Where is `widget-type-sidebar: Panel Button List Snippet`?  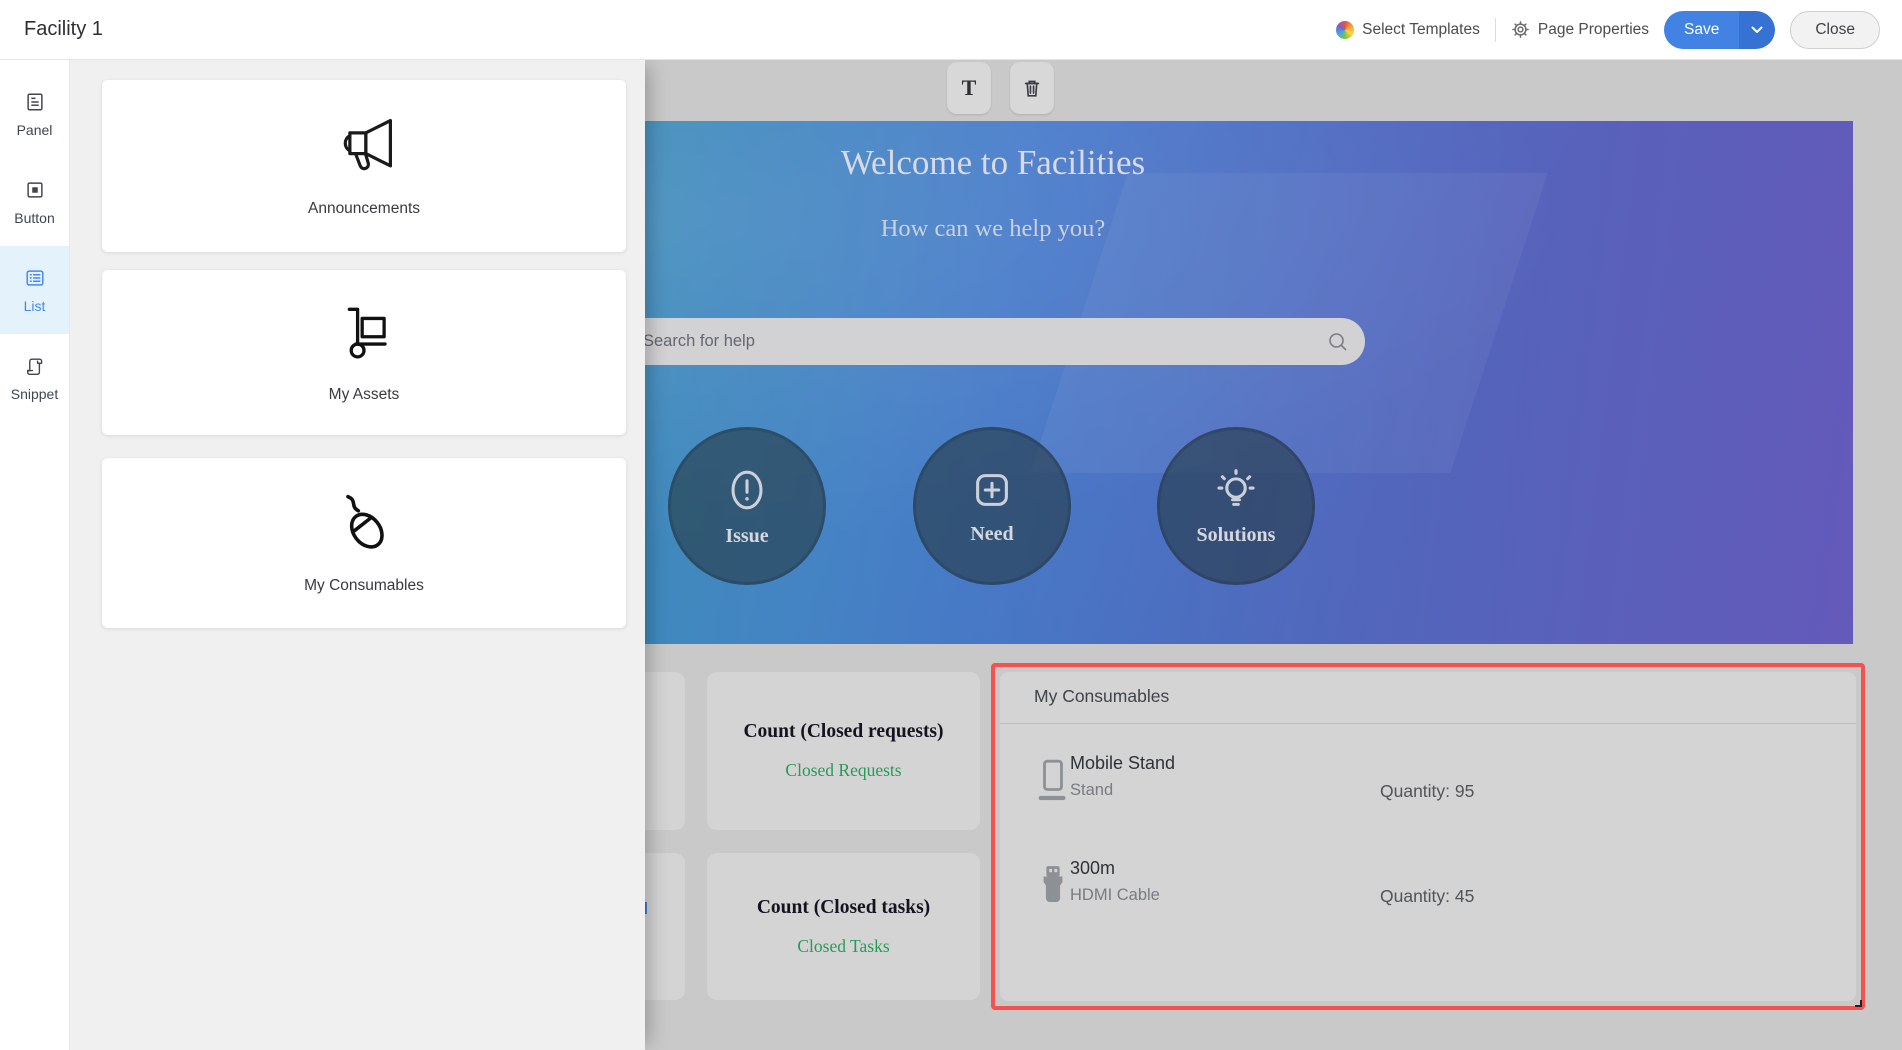 widget-type-sidebar: Panel Button List Snippet is located at coordinates (35, 555).